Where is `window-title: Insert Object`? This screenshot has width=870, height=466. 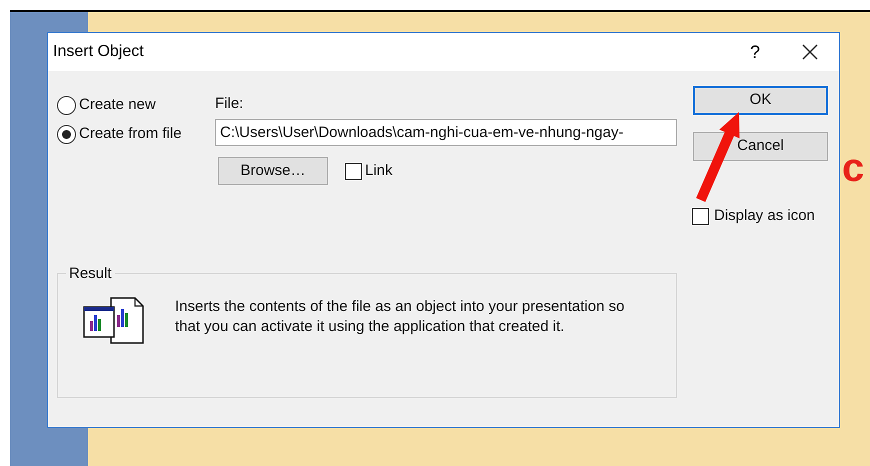
window-title: Insert Object is located at coordinates (98, 52).